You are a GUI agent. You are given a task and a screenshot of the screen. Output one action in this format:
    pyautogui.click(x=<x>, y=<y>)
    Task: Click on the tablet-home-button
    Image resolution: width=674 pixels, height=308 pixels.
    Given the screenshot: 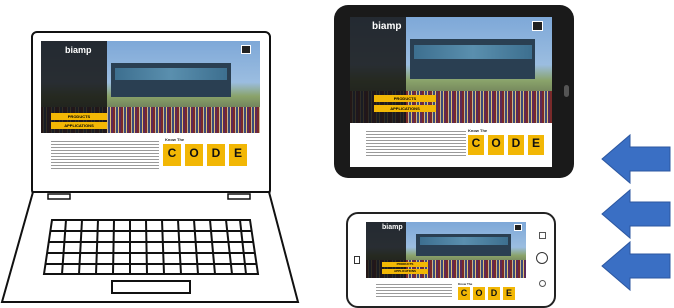 What is the action you would take?
    pyautogui.click(x=566, y=91)
    